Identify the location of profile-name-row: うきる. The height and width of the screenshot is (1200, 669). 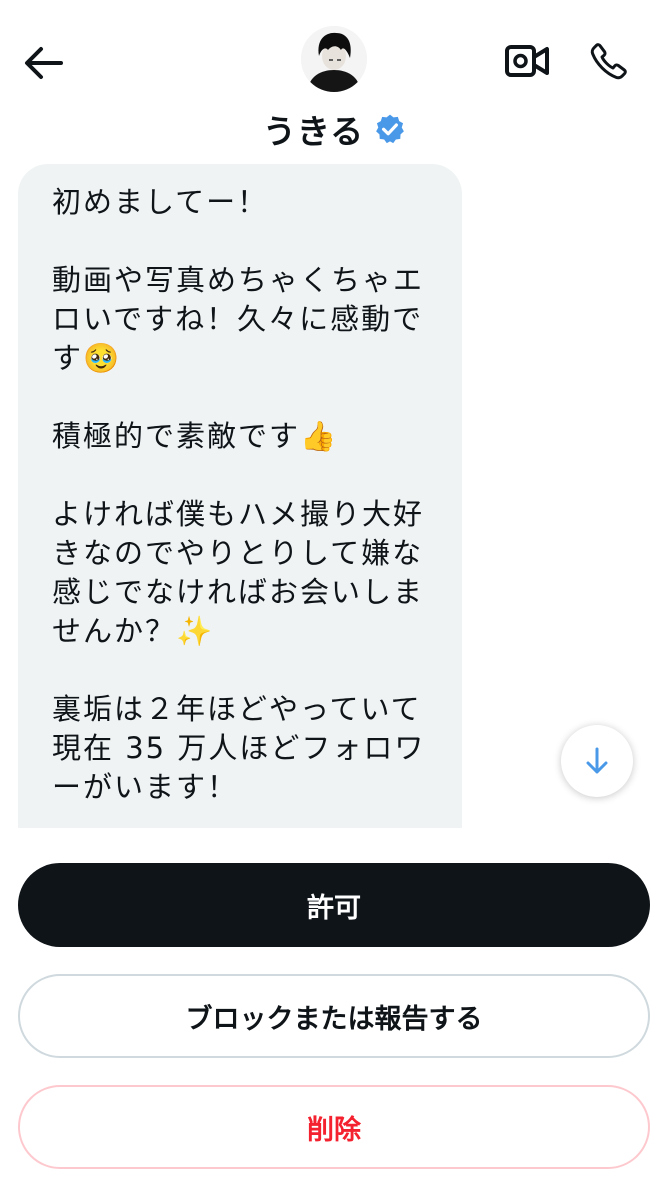
(334, 129).